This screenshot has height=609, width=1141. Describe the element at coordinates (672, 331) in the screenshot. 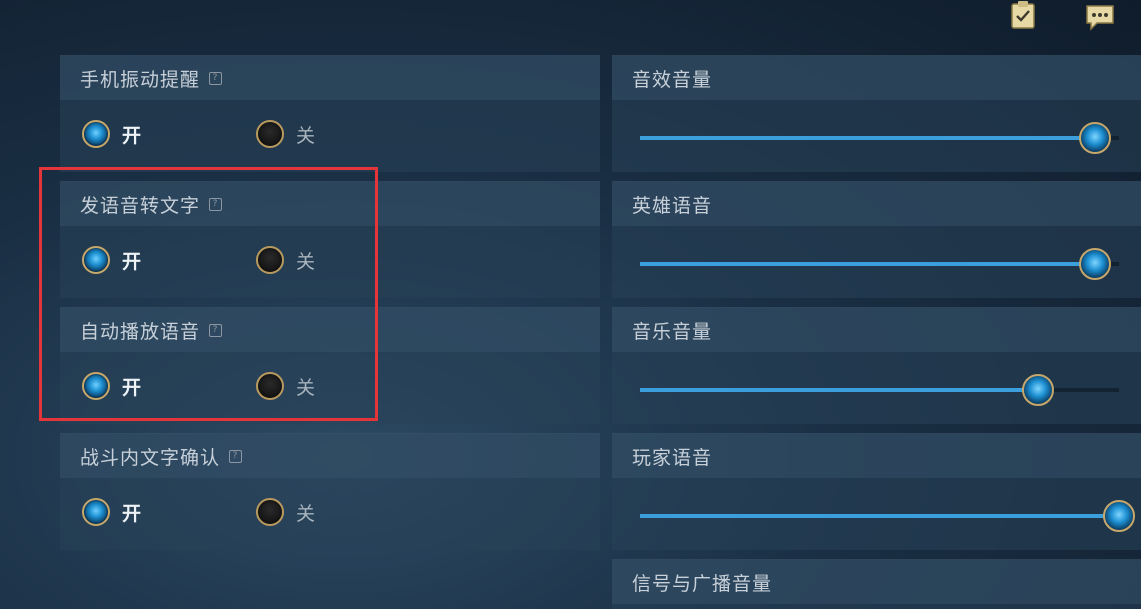

I see `volume-label: 音乐音量` at that location.